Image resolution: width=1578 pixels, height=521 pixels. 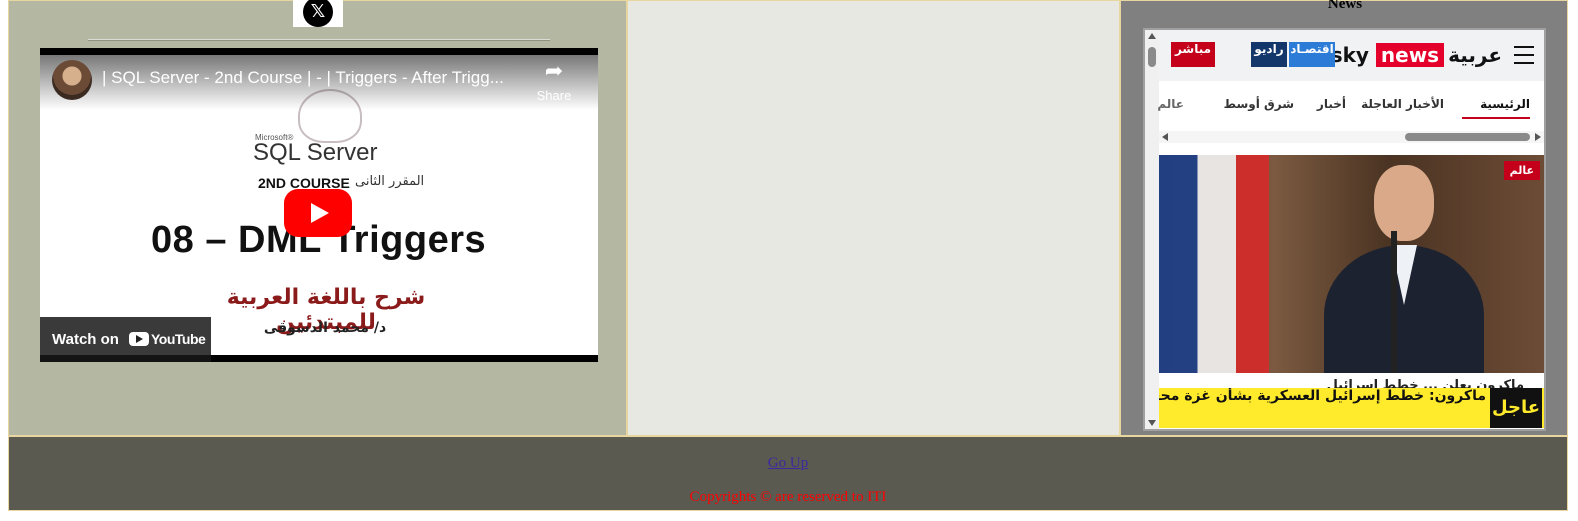 What do you see at coordinates (1269, 54) in the screenshot?
I see `radio-button: راديو` at bounding box center [1269, 54].